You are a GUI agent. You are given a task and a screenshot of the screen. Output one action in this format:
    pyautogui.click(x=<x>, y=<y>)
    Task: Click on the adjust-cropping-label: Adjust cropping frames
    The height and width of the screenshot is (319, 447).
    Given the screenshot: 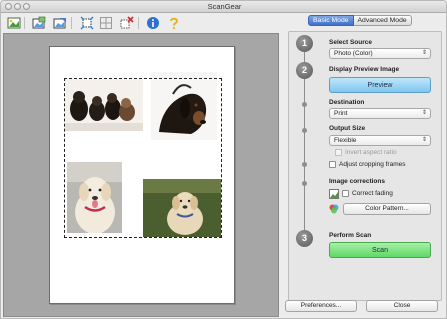 What is the action you would take?
    pyautogui.click(x=372, y=164)
    